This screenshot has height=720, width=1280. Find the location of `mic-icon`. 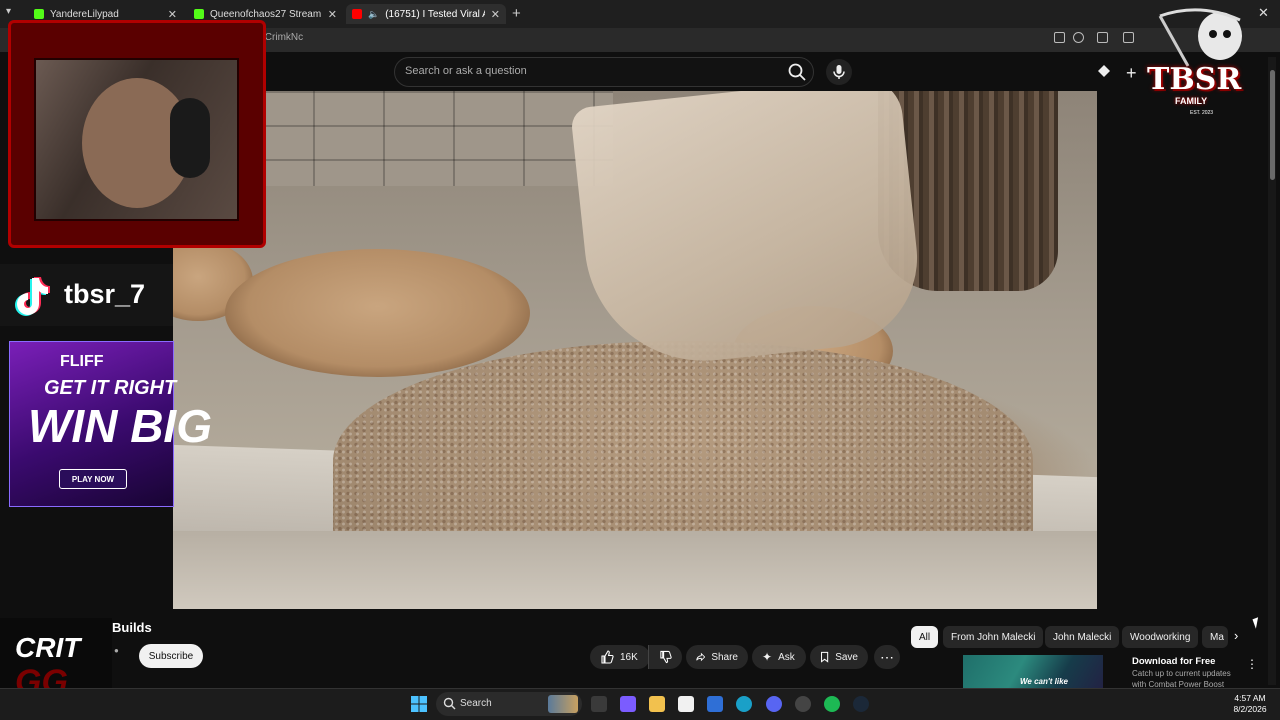

mic-icon is located at coordinates (839, 72).